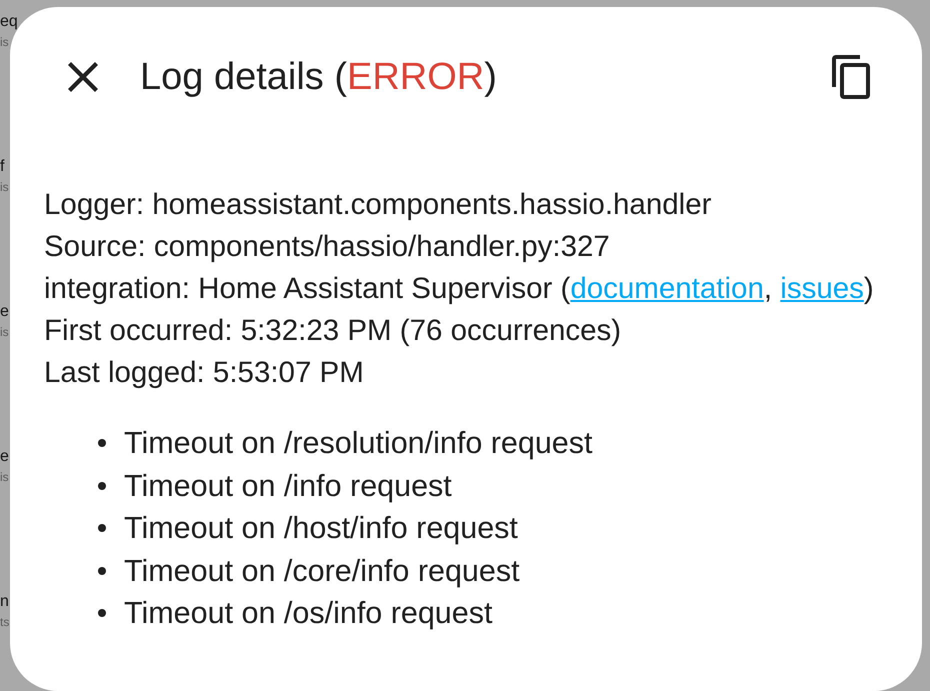 Image resolution: width=930 pixels, height=691 pixels. What do you see at coordinates (327, 247) in the screenshot?
I see `detail-line: Source: components/hassio/handler.py:327` at bounding box center [327, 247].